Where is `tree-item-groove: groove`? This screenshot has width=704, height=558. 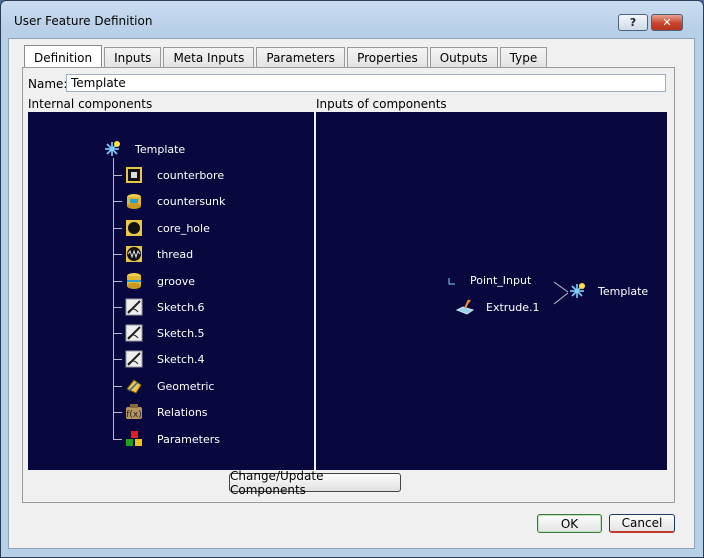
tree-item-groove: groove is located at coordinates (154, 281).